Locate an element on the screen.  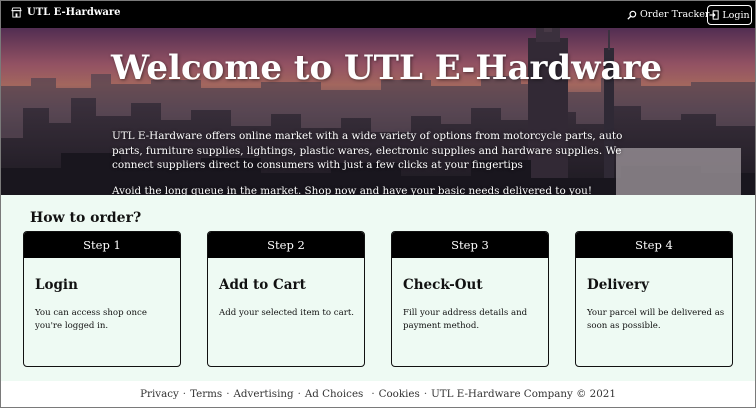
login-button: Login is located at coordinates (729, 15).